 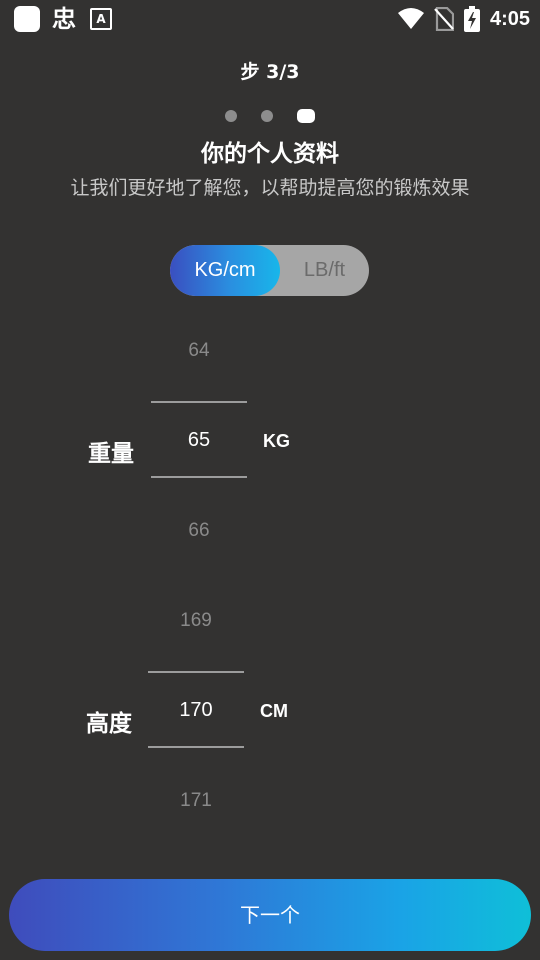 I want to click on app-notification-icon: 忠, so click(x=64, y=19).